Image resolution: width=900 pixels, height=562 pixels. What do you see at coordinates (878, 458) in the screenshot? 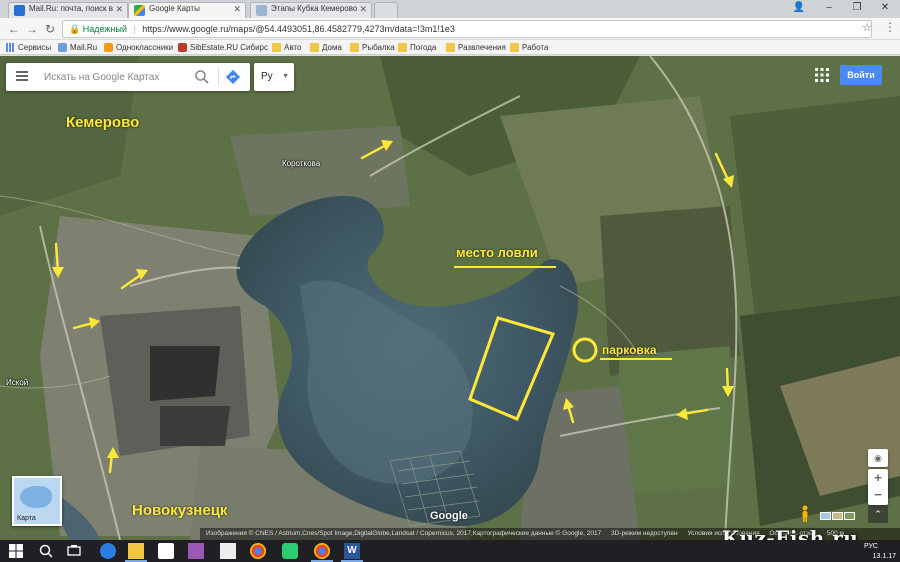
I see `my-location-button: ◉` at bounding box center [878, 458].